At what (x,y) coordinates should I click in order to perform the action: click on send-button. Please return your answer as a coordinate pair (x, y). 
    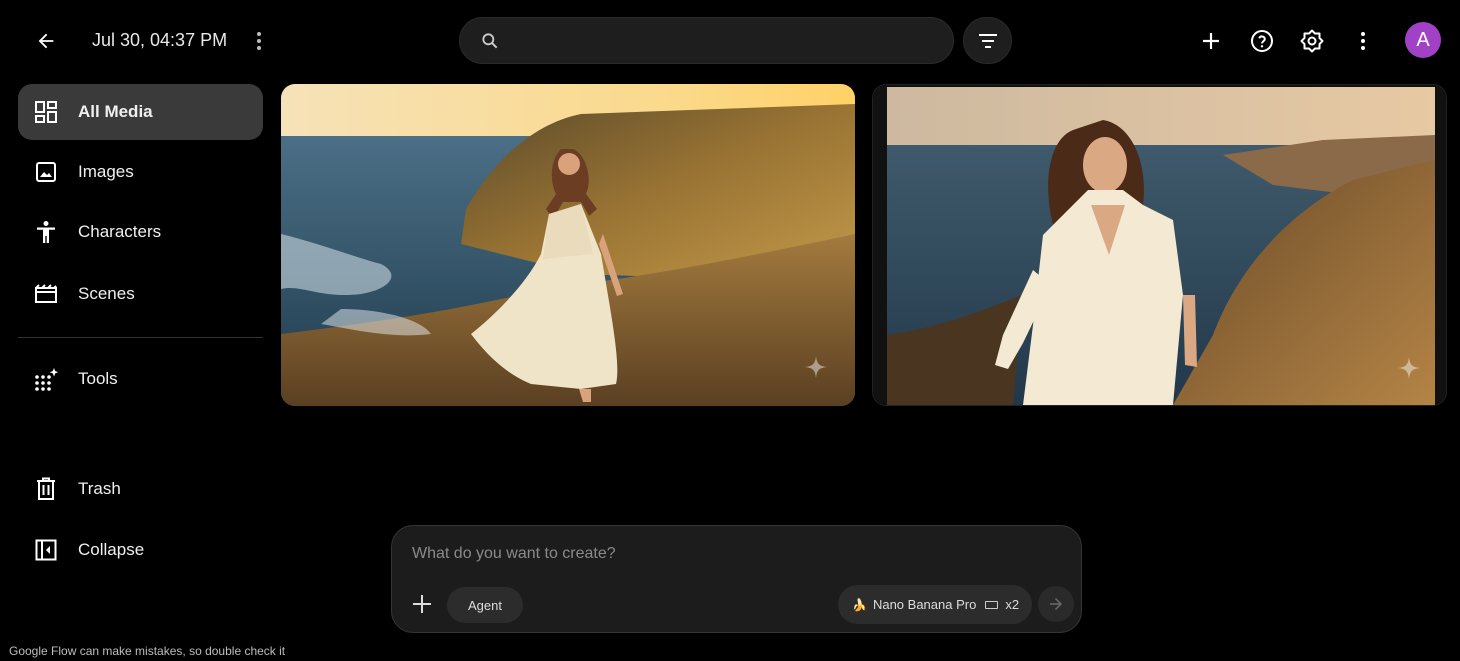
    Looking at the image, I should click on (1056, 604).